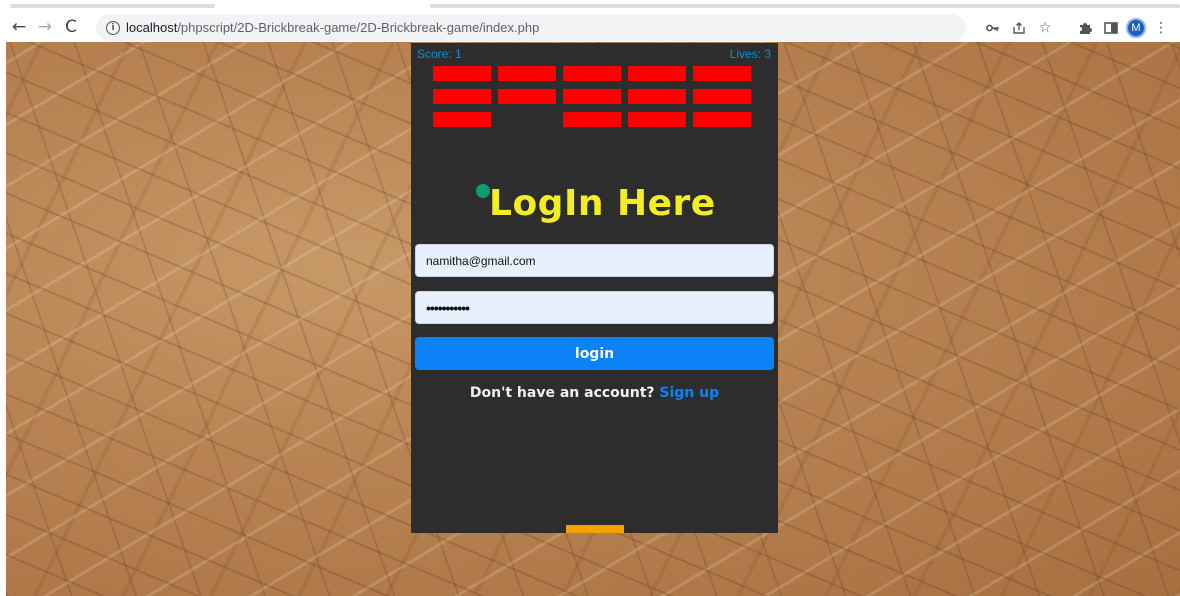 Image resolution: width=1180 pixels, height=596 pixels. I want to click on arrow-right-icon: →, so click(45, 27).